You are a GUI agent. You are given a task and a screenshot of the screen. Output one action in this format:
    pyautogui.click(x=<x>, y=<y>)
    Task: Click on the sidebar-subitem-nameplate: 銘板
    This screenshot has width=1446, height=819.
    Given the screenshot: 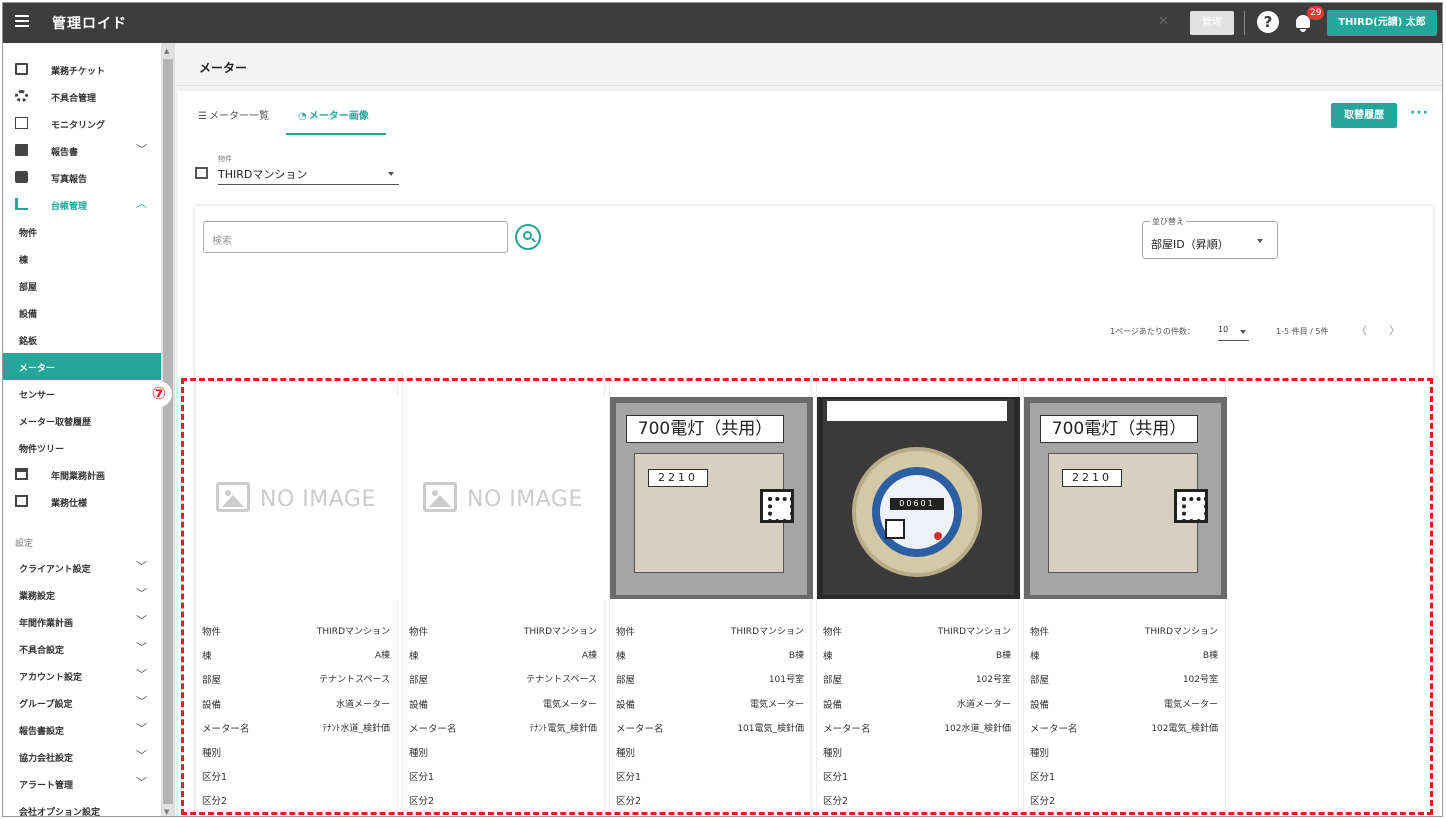 What is the action you would take?
    pyautogui.click(x=82, y=339)
    